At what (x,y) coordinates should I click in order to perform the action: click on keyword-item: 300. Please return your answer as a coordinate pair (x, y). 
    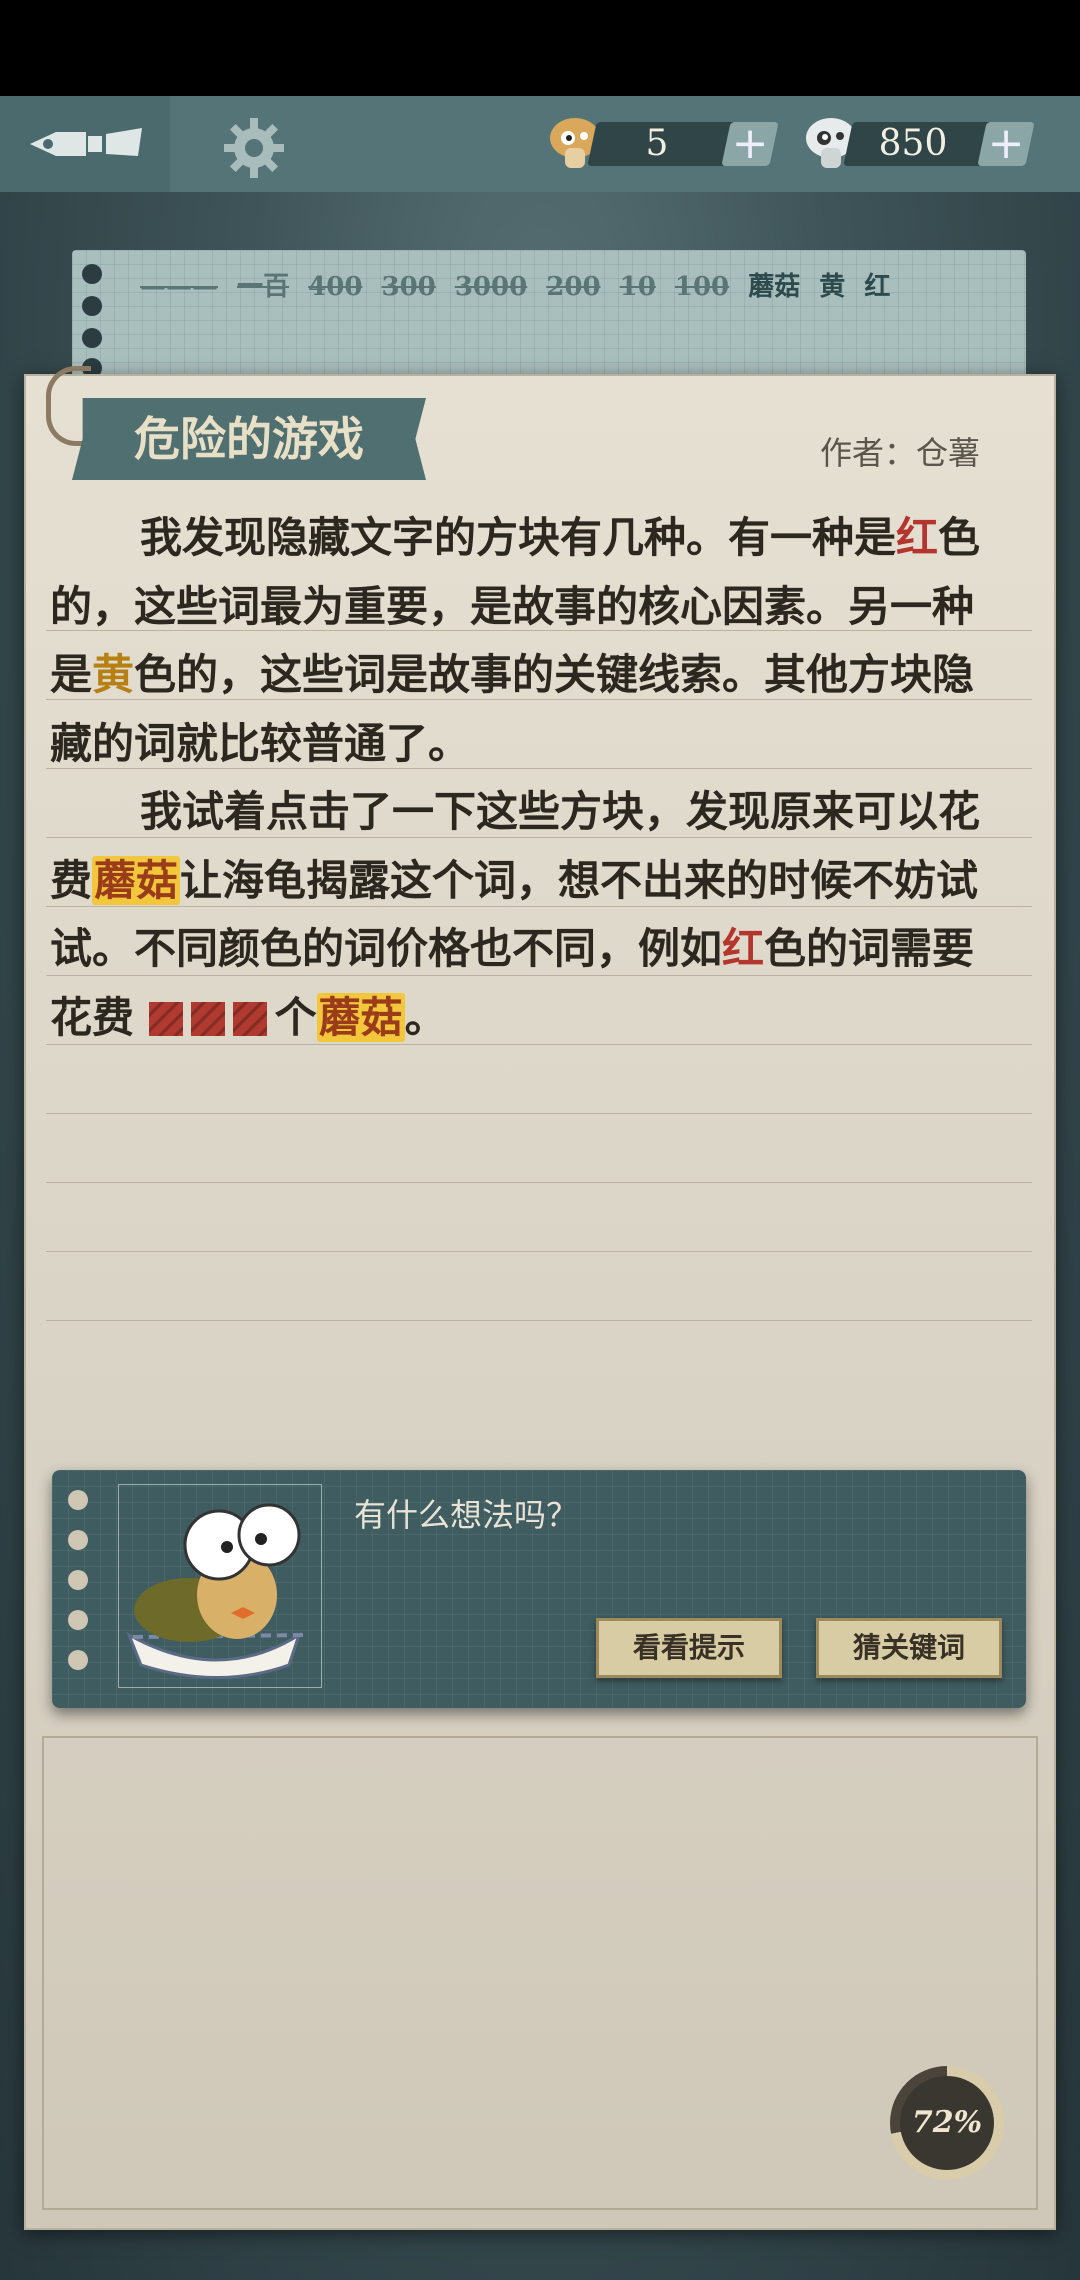
    Looking at the image, I should click on (408, 287).